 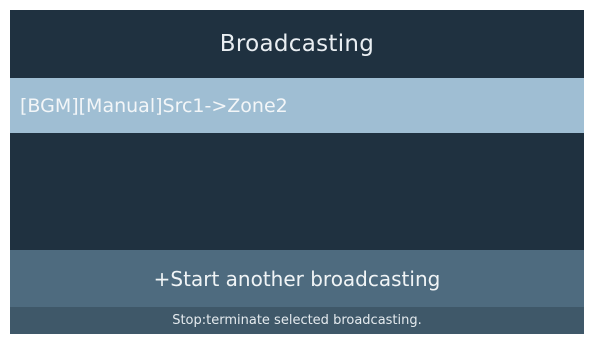 I want to click on page-title: Broadcasting, so click(x=297, y=44).